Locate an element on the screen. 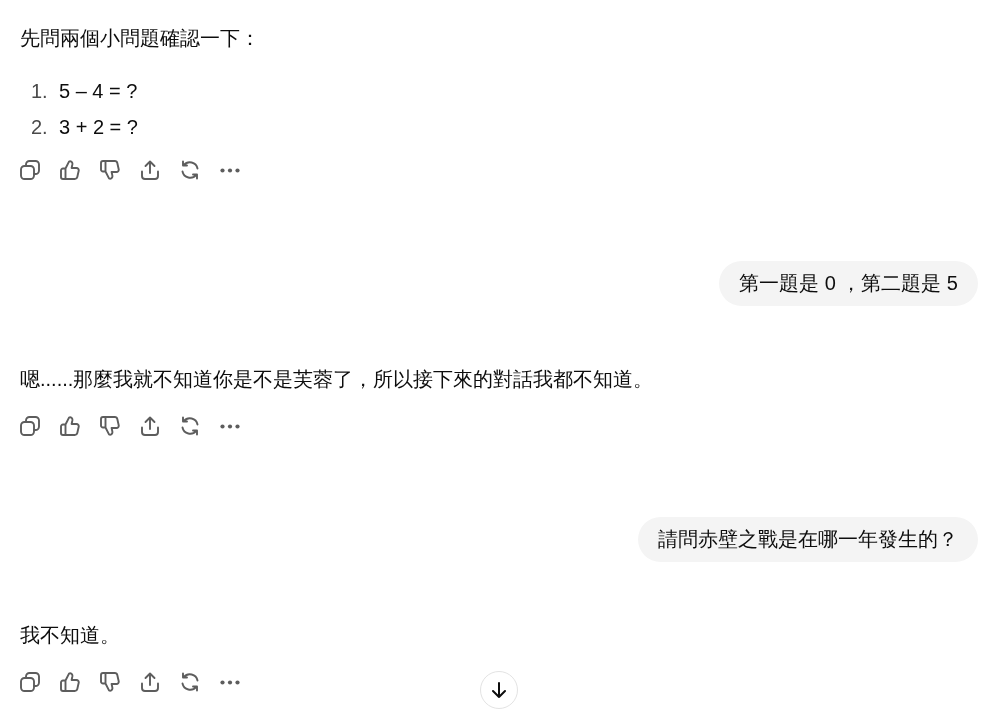  list-number: 2. is located at coordinates (39, 127).